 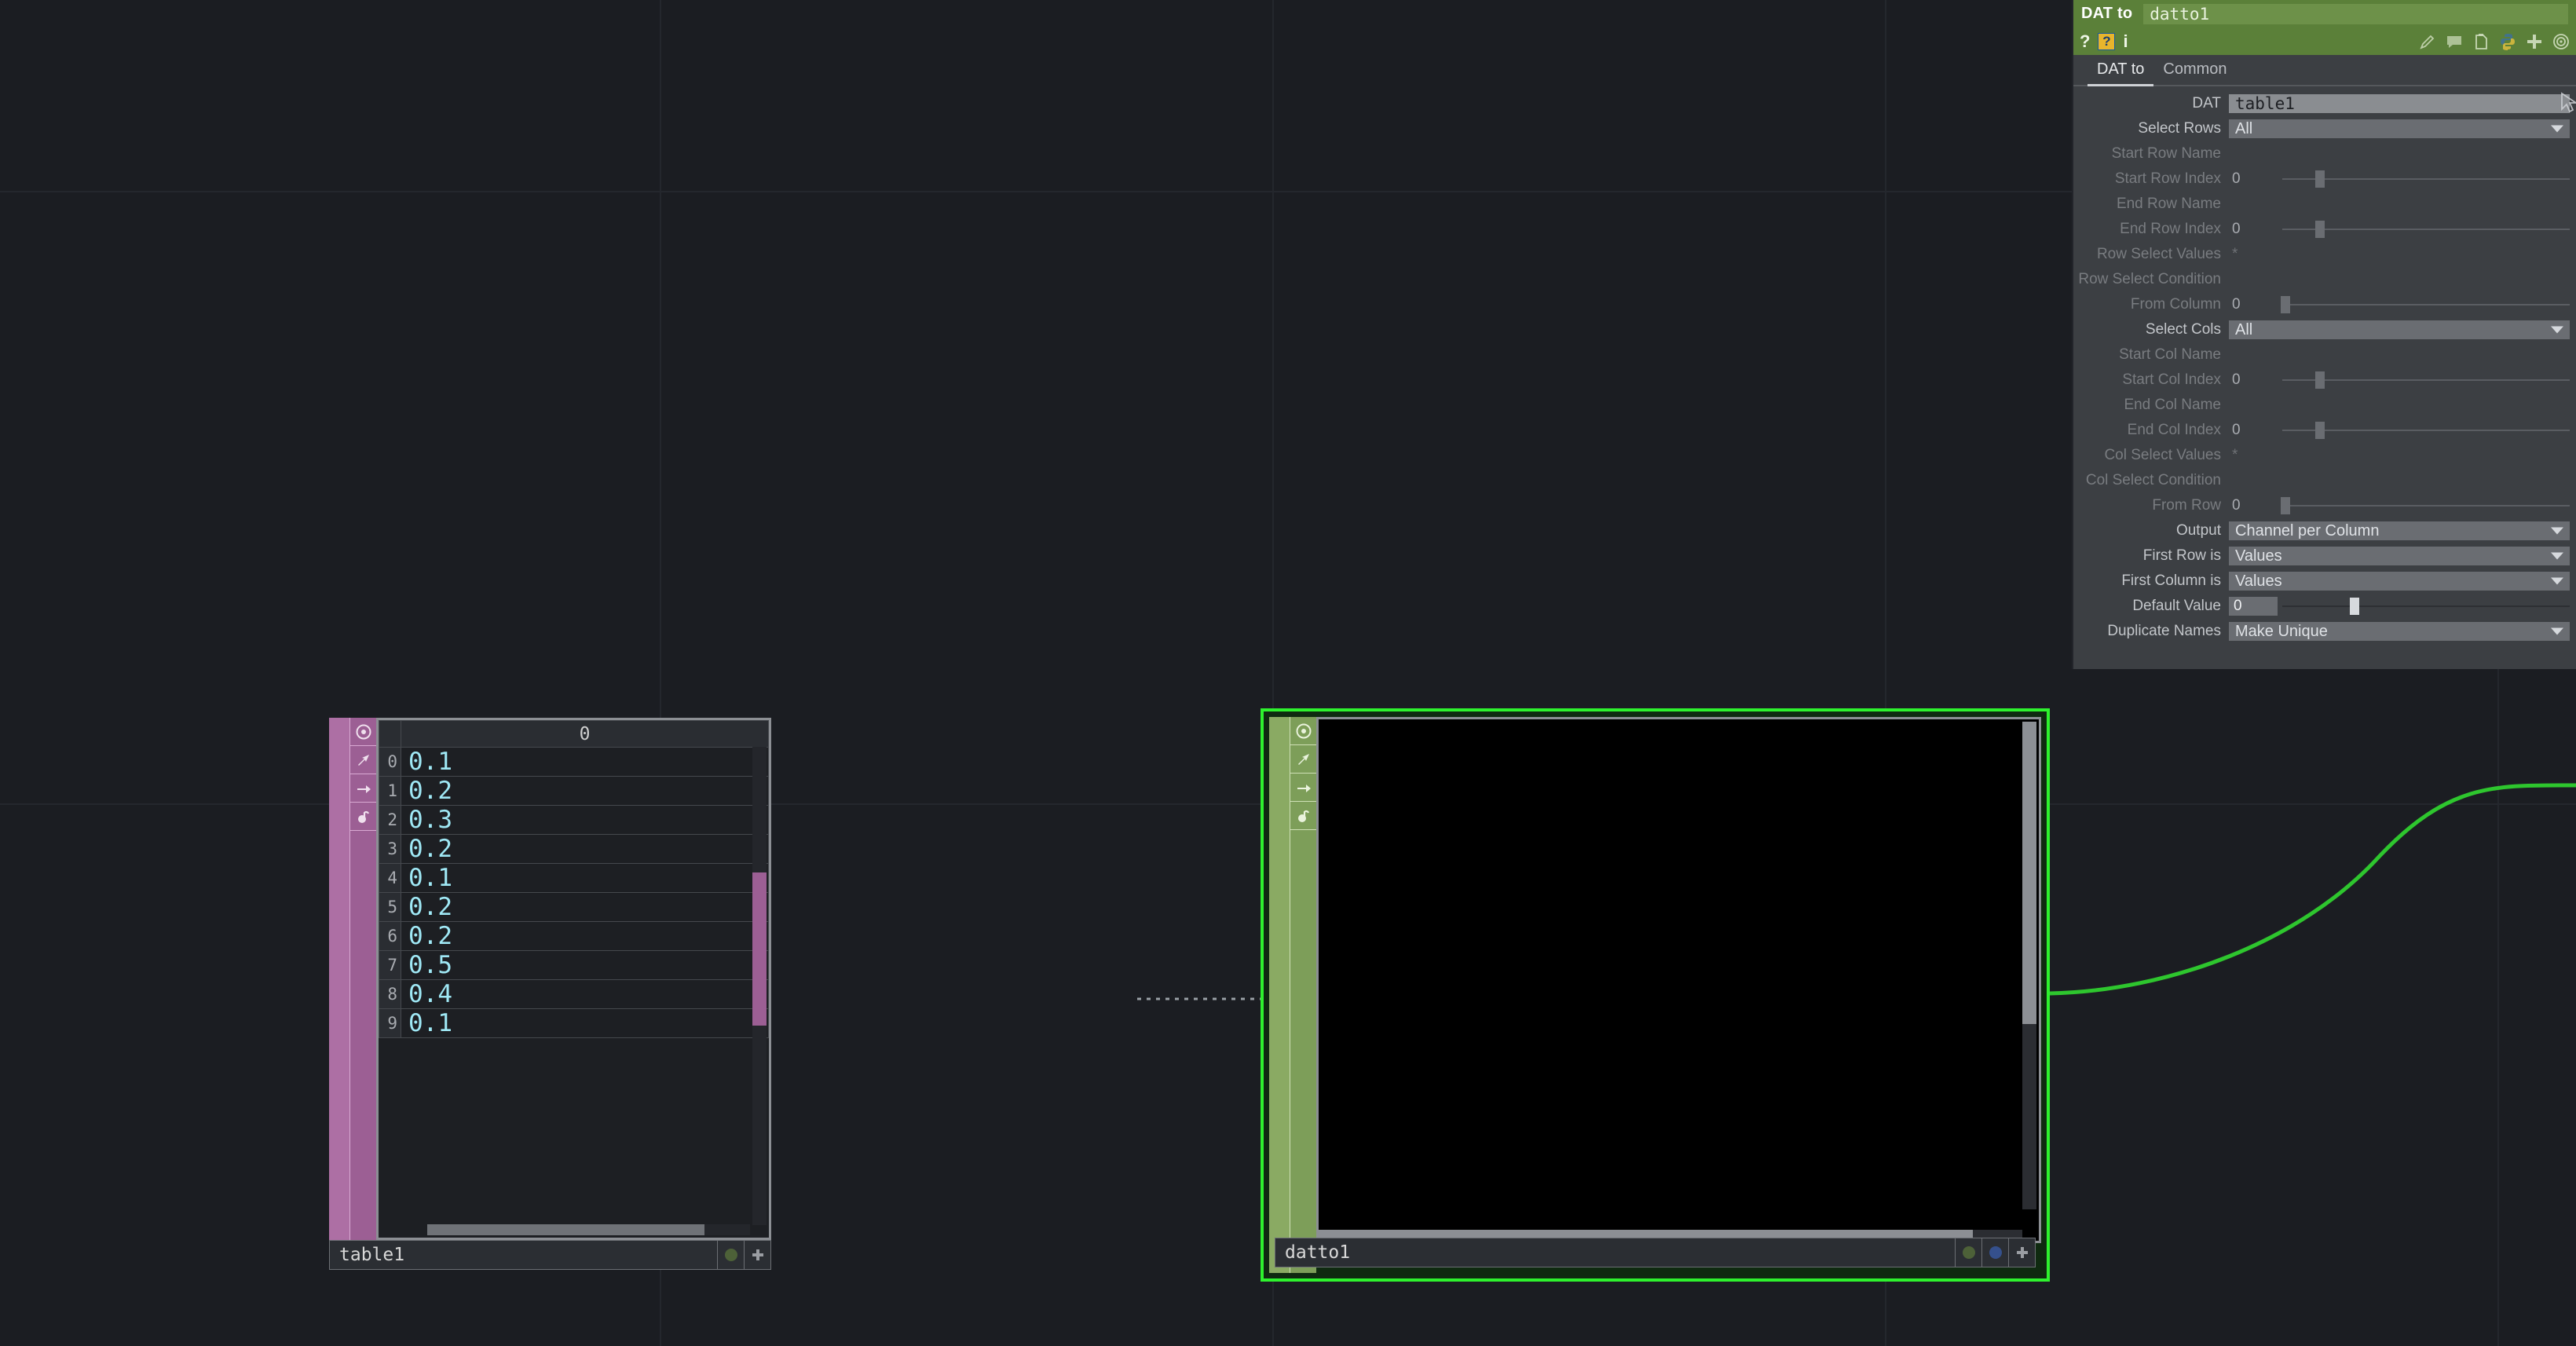 I want to click on parameter-dropdown: Channel per Column, so click(x=2400, y=530).